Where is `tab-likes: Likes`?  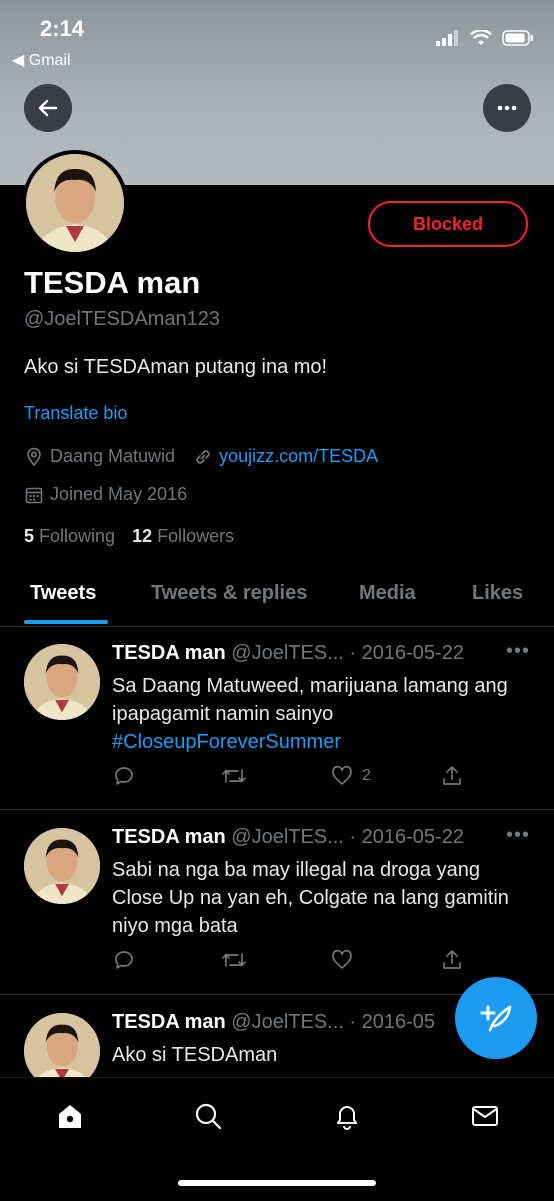 tab-likes: Likes is located at coordinates (497, 593).